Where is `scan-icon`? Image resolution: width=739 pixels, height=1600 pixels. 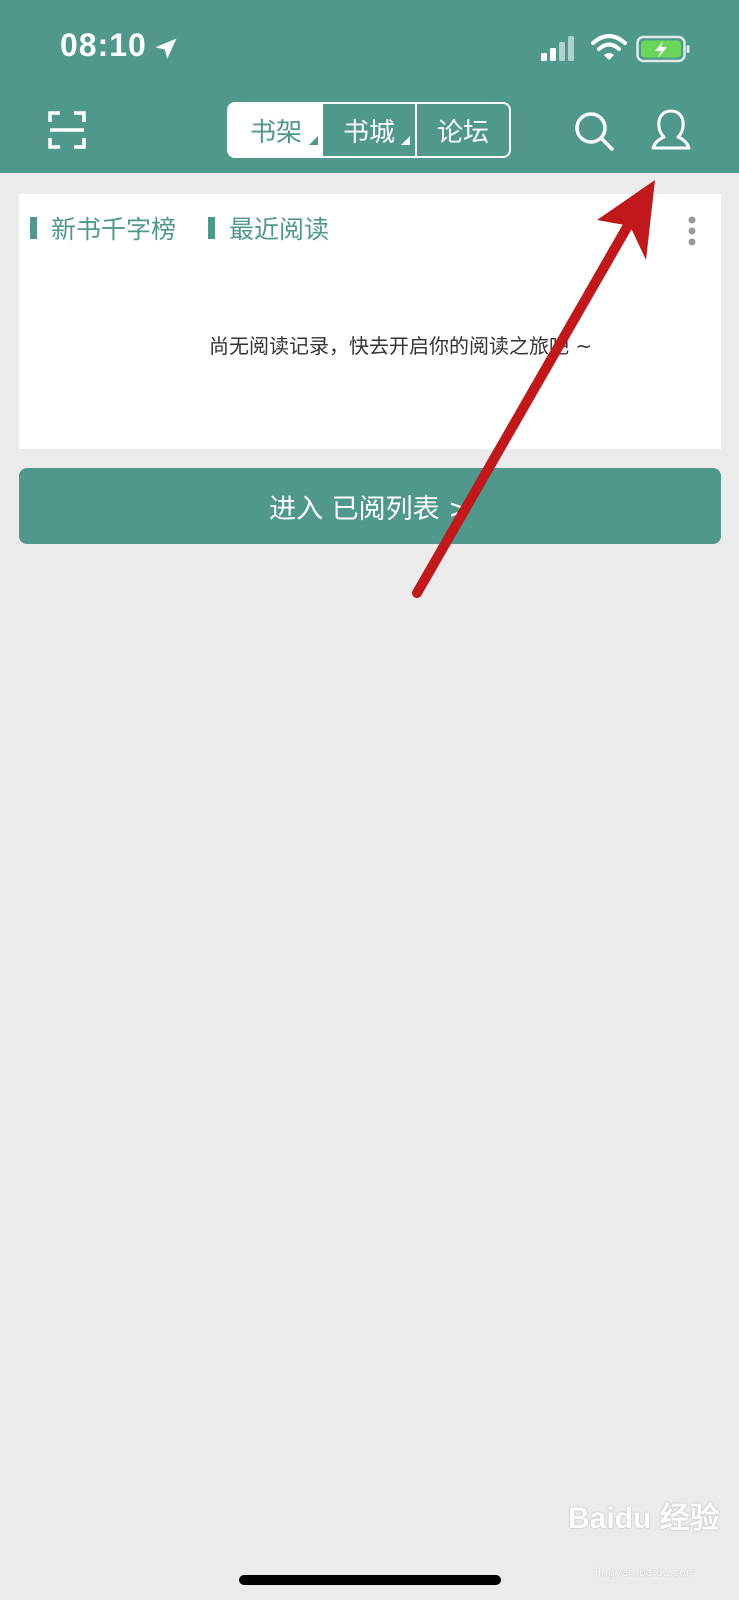
scan-icon is located at coordinates (67, 130).